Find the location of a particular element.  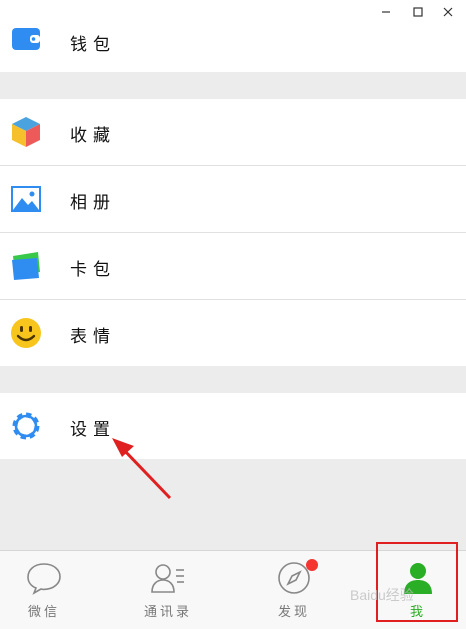

menu-item-favorites: 收藏 is located at coordinates (233, 132).